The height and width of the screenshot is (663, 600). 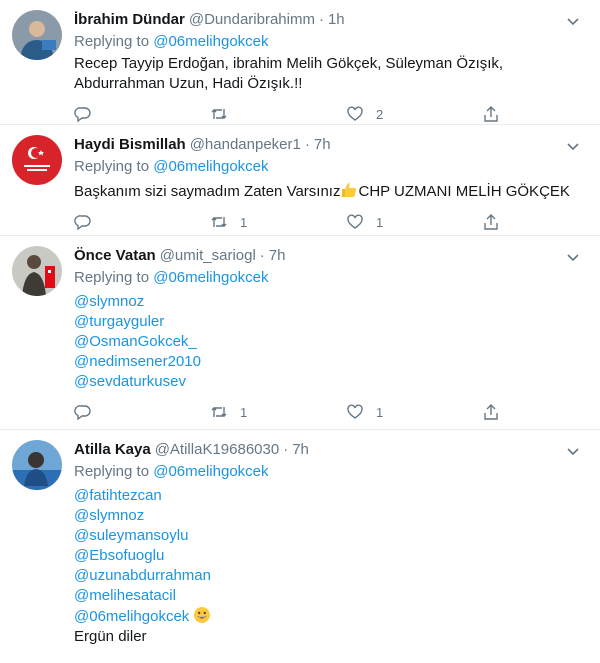 I want to click on mention-link: @turgayguler, so click(x=329, y=322).